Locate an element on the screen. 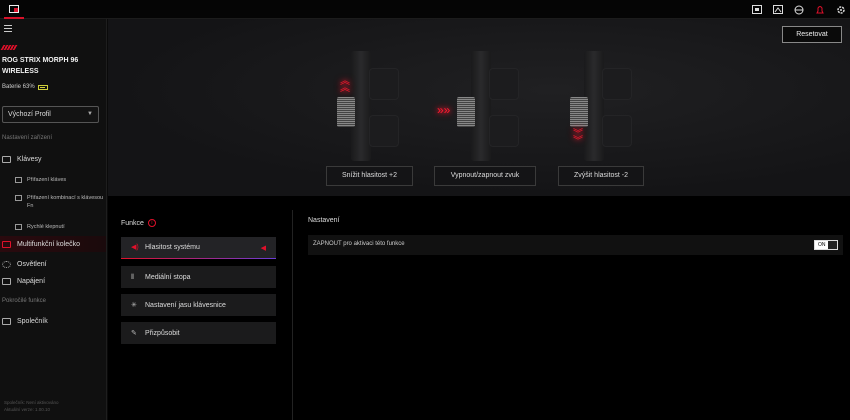  image-icon is located at coordinates (777, 9).